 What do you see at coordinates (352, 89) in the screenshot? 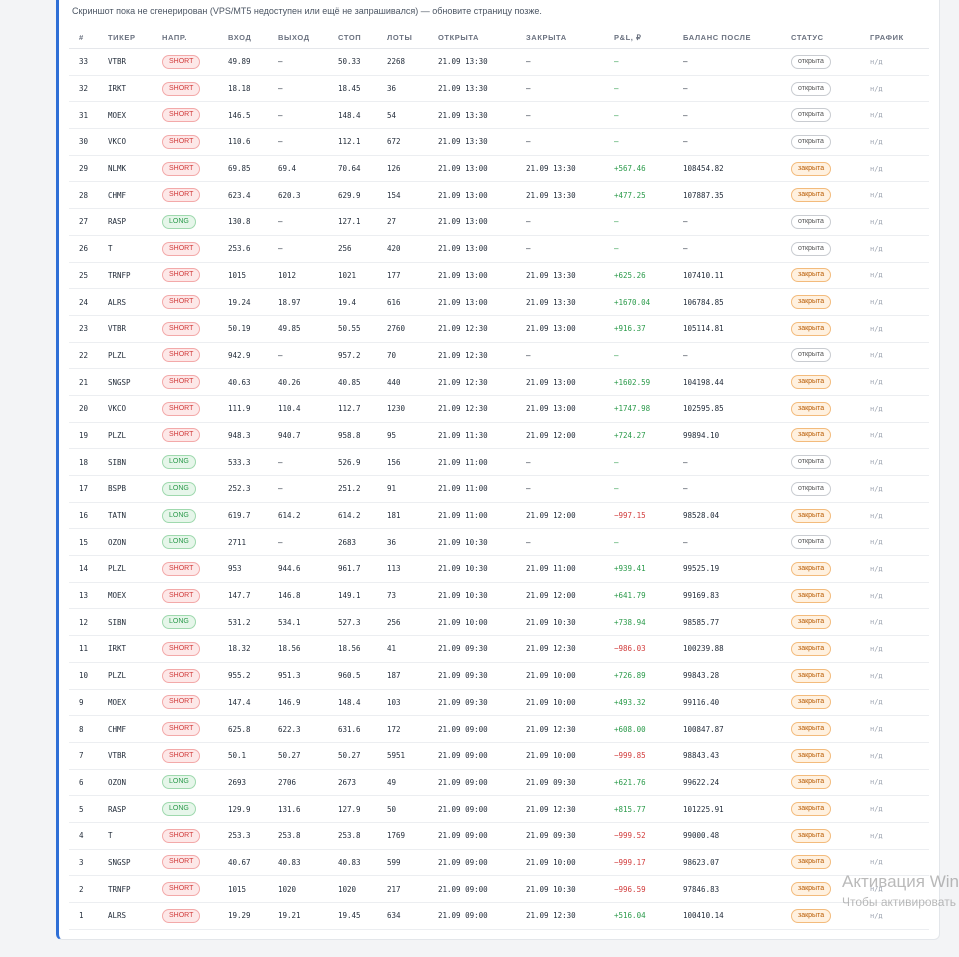
I see `stop-price: 18.45` at bounding box center [352, 89].